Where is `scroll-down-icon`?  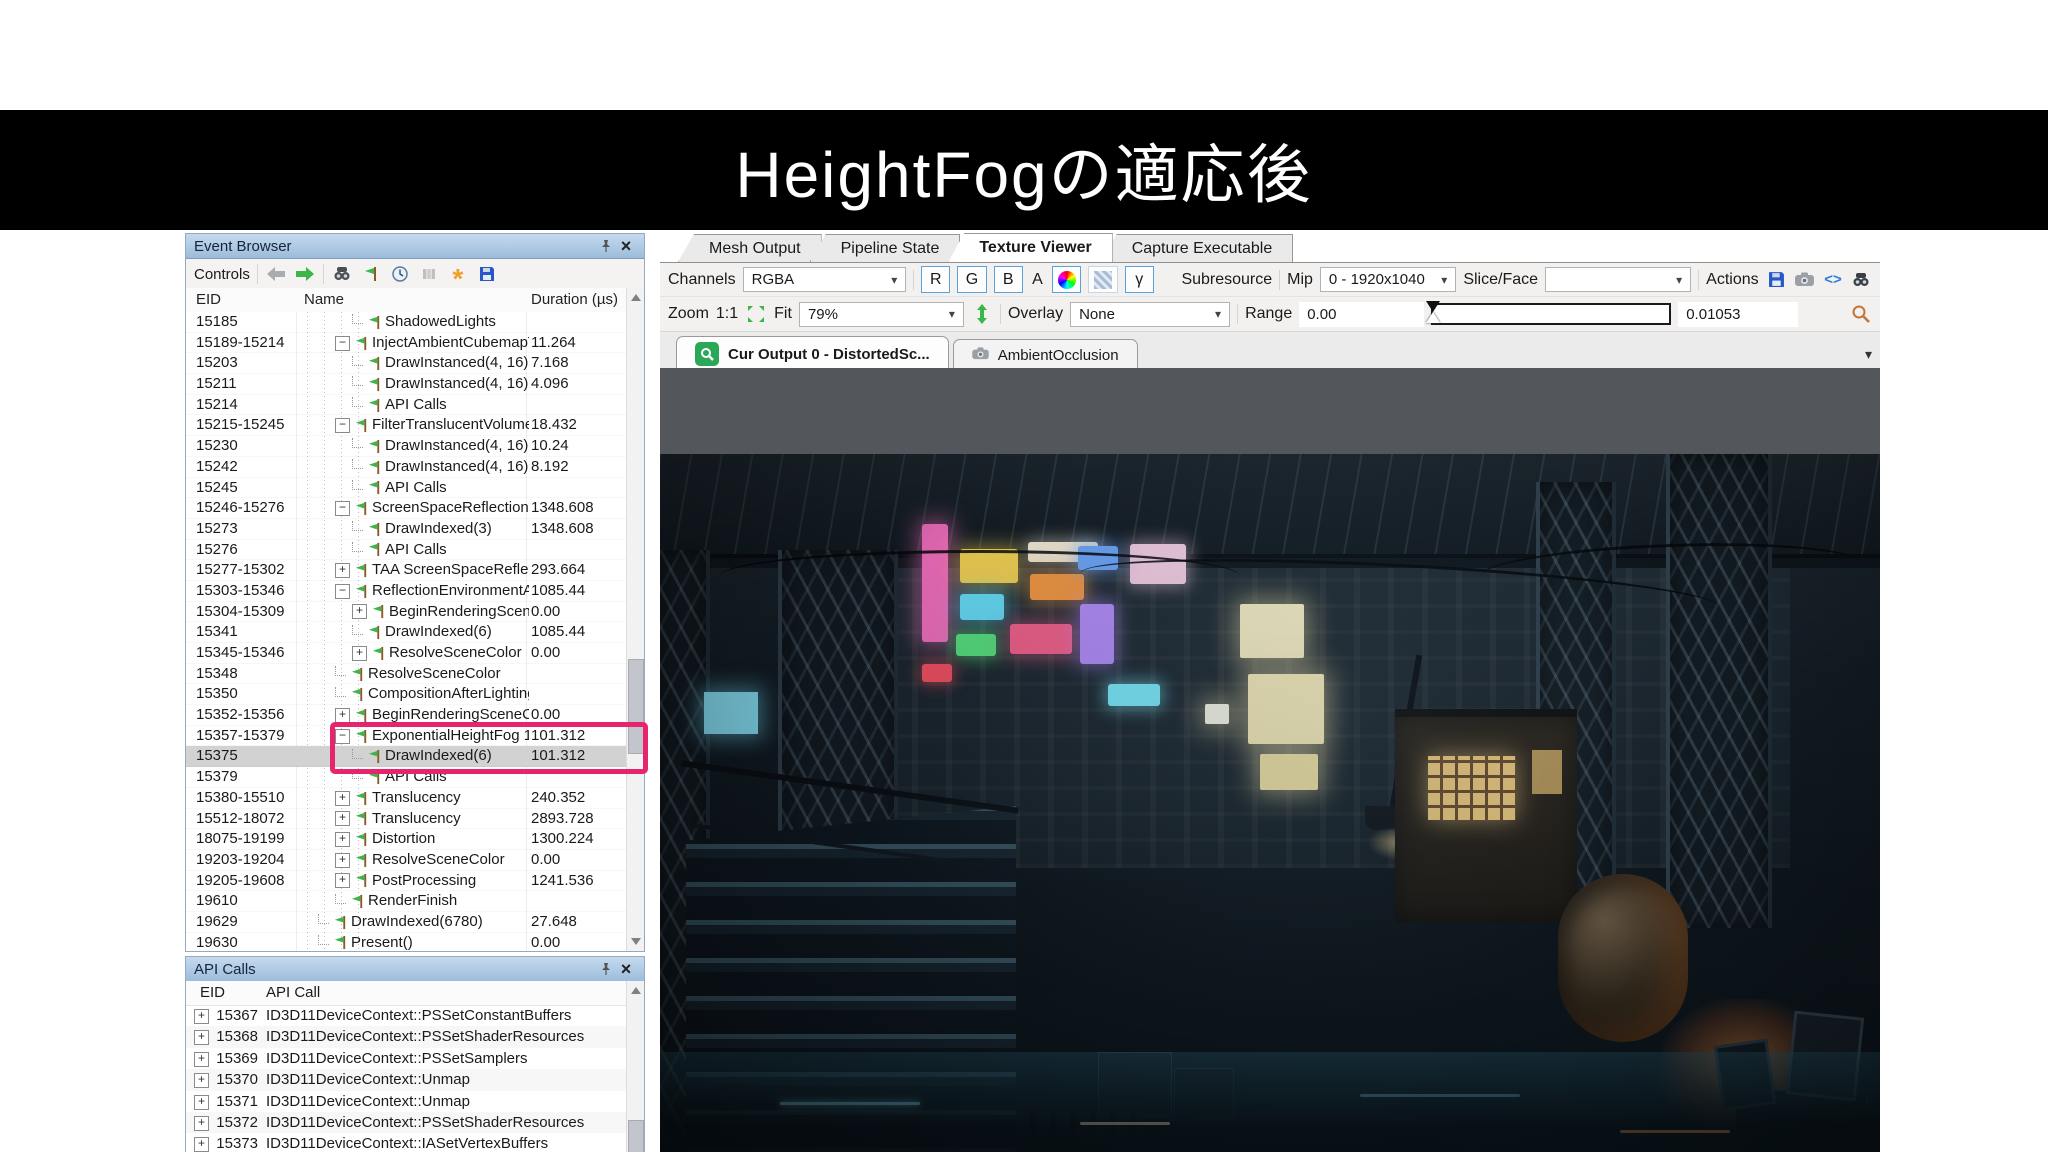 scroll-down-icon is located at coordinates (636, 941).